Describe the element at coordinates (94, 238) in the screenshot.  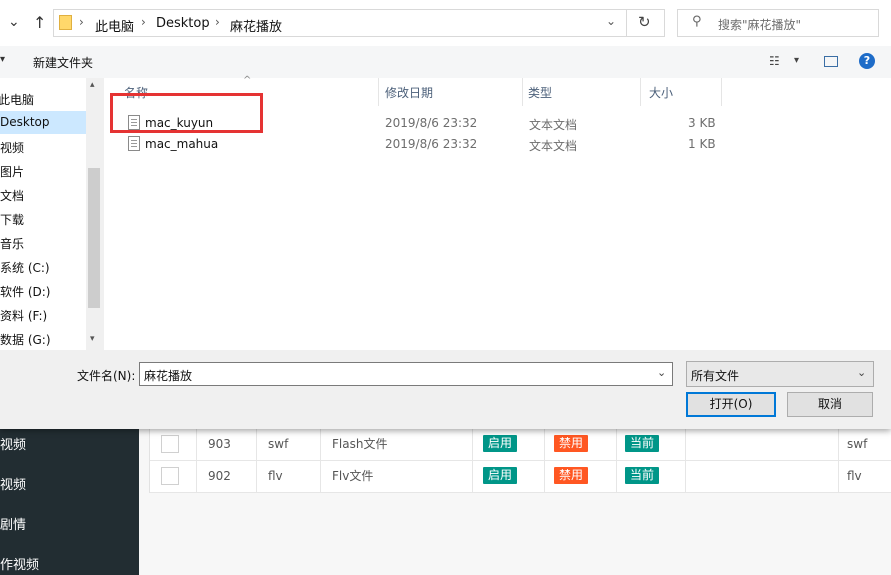
I see `scrollbar-thumb` at that location.